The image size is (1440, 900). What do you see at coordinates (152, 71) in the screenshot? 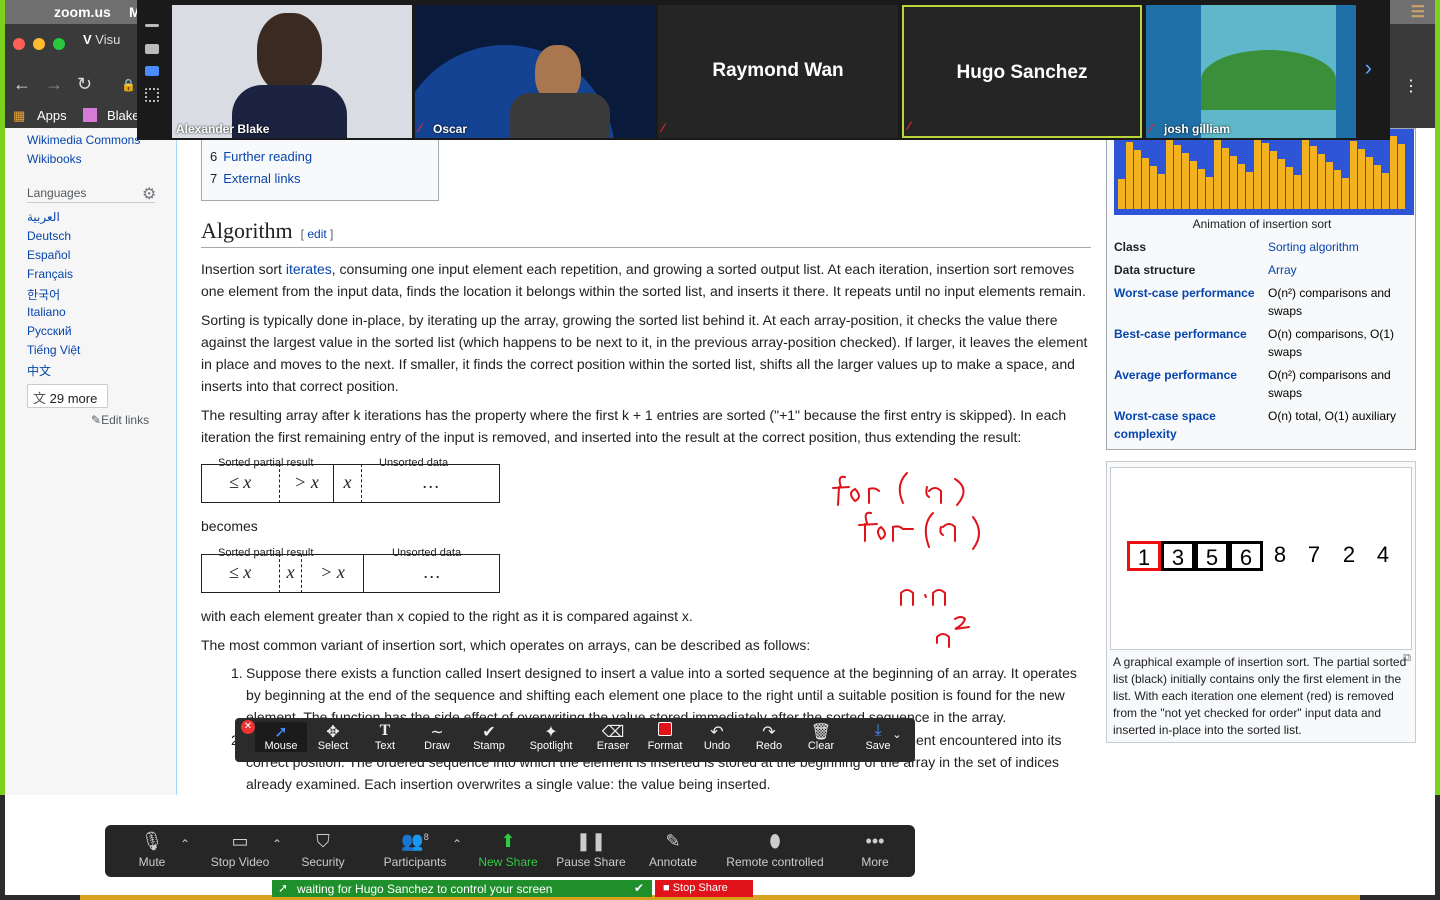
I see `speaker-view-icon` at bounding box center [152, 71].